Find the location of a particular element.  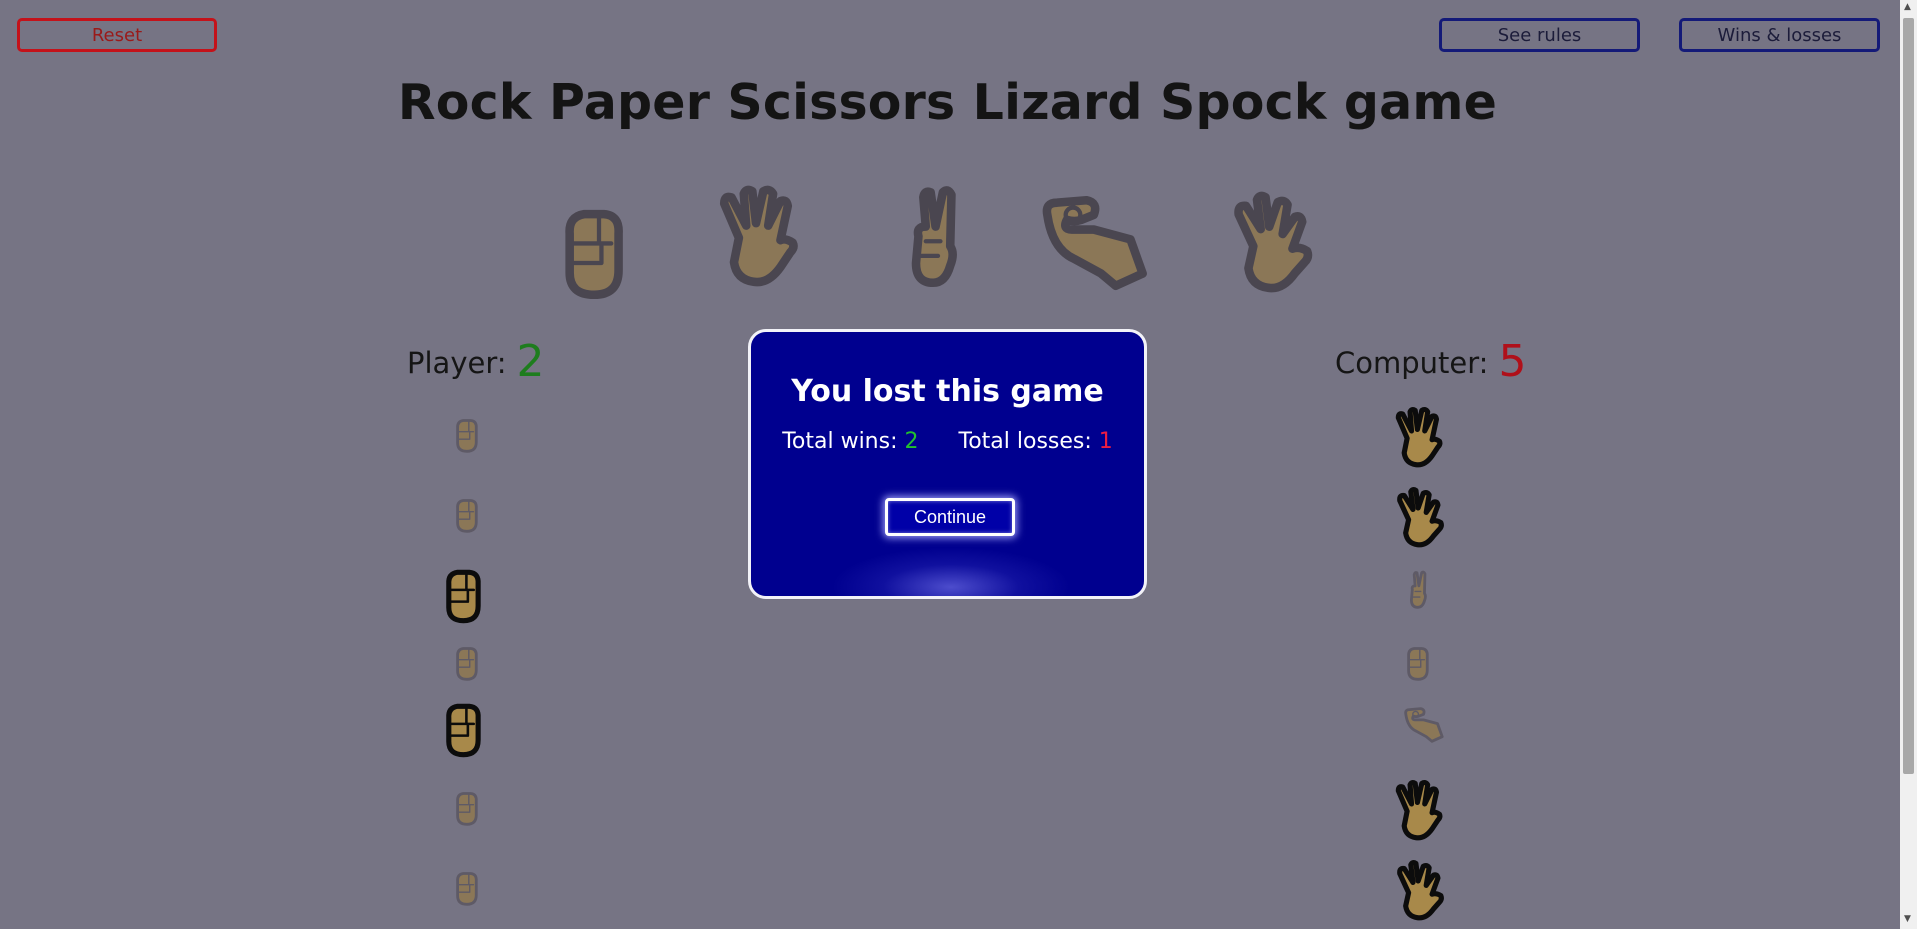

scroll-down-arrow-icon: ▼ is located at coordinates (1907, 919).